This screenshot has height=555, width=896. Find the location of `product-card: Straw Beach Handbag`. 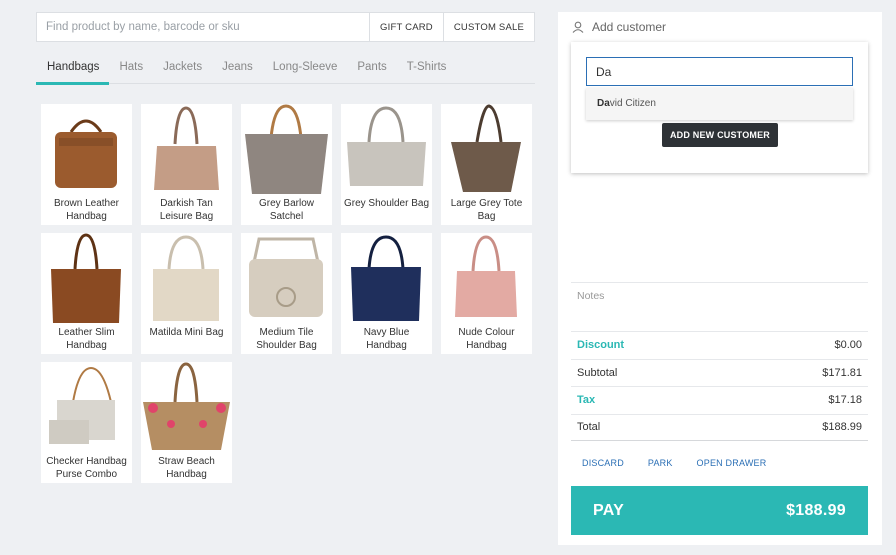

product-card: Straw Beach Handbag is located at coordinates (186, 422).